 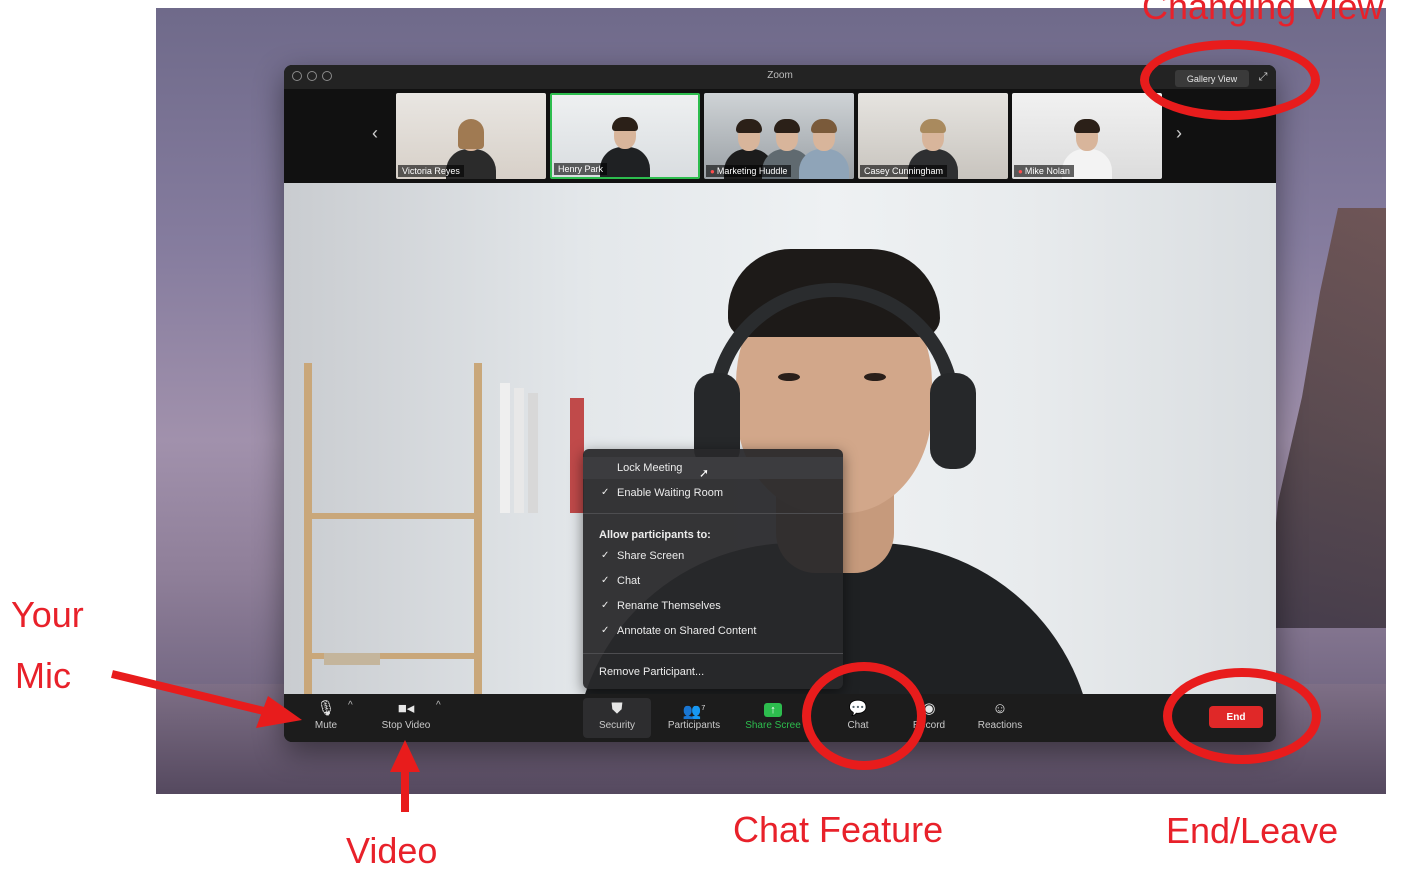 What do you see at coordinates (617, 718) in the screenshot?
I see `security-button: ⛊ Security` at bounding box center [617, 718].